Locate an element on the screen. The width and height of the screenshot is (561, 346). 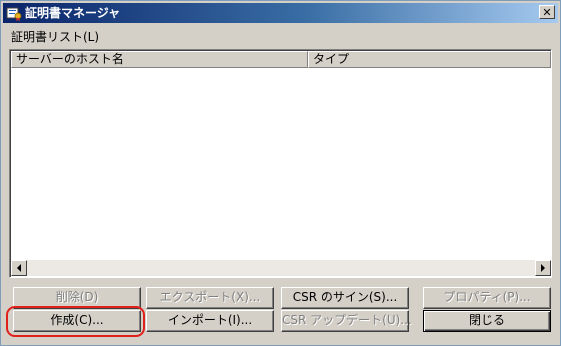
close-window-button: ✕ is located at coordinates (547, 12).